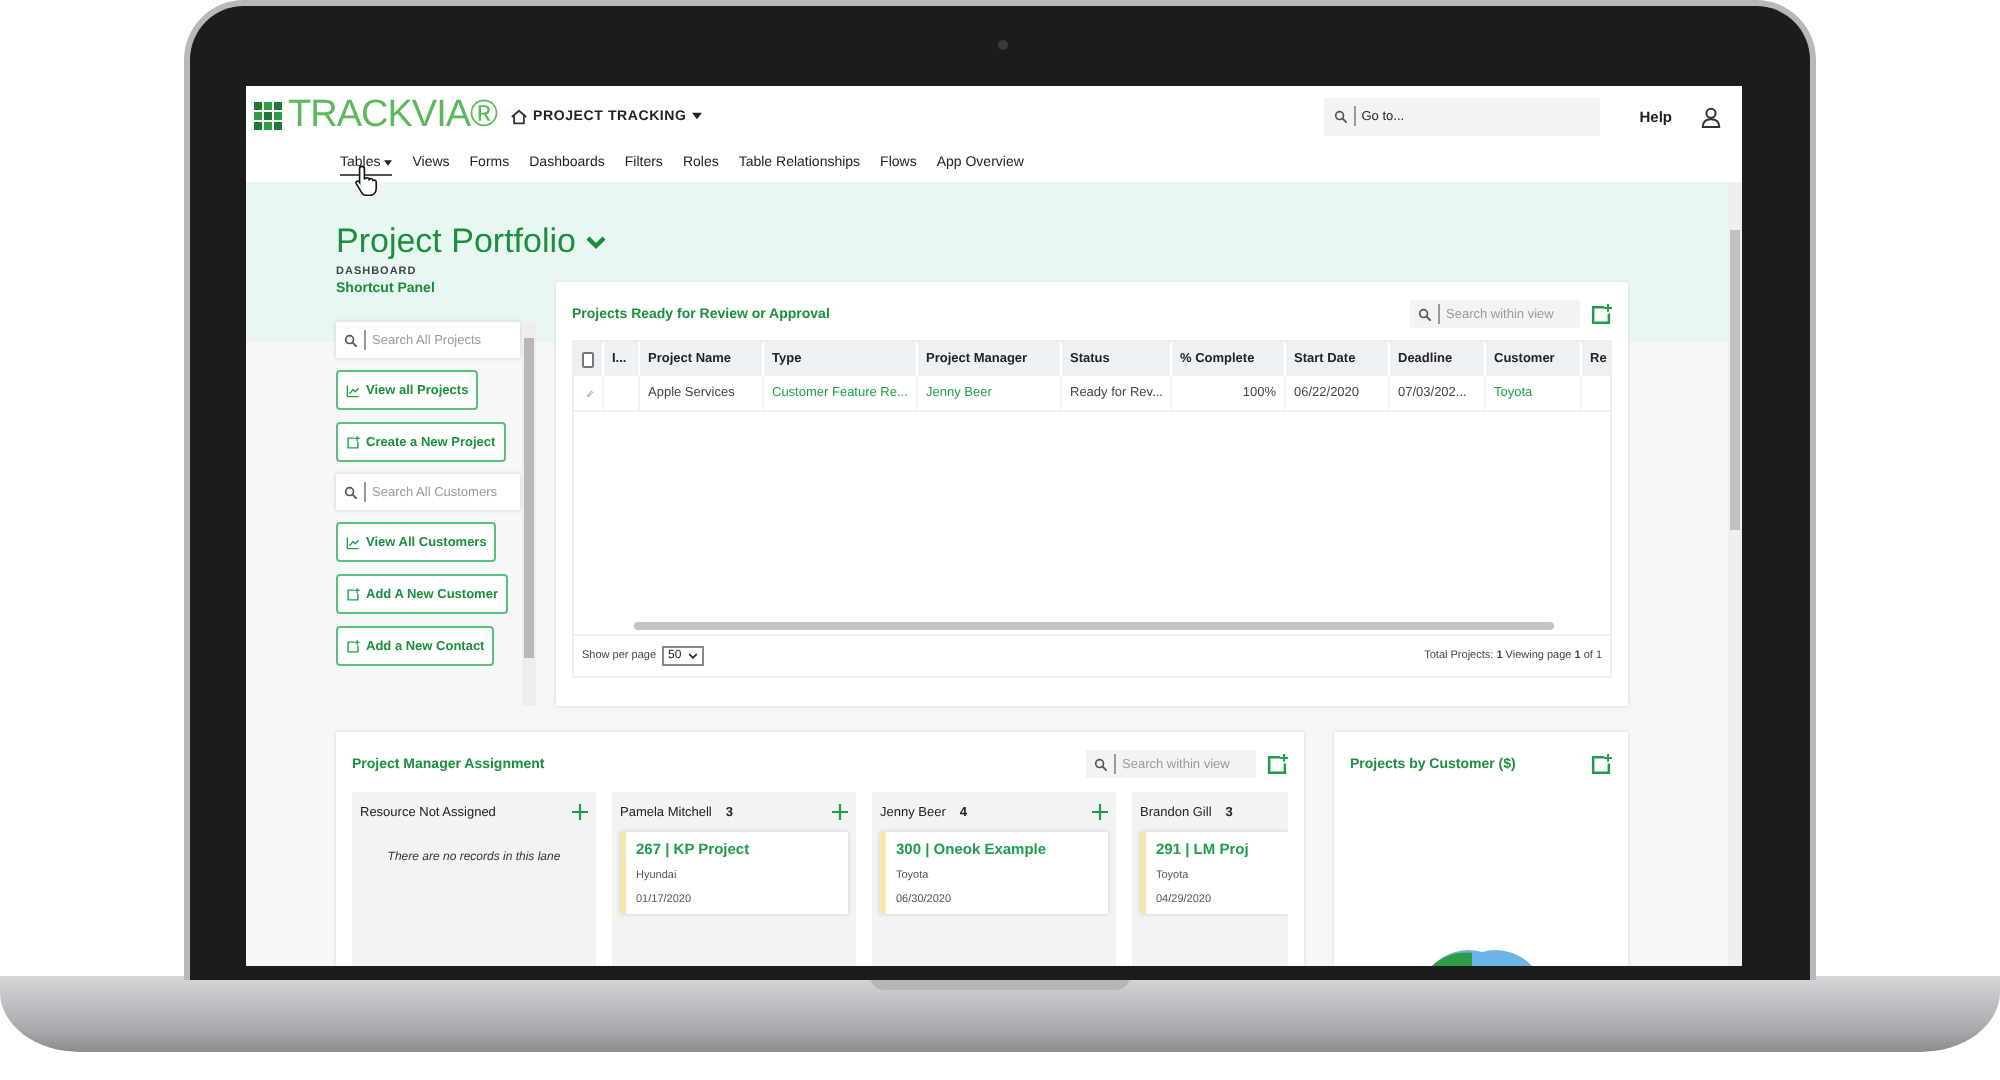 The height and width of the screenshot is (1080, 2000). Describe the element at coordinates (596, 242) in the screenshot. I see `chevron-down-icon` at that location.